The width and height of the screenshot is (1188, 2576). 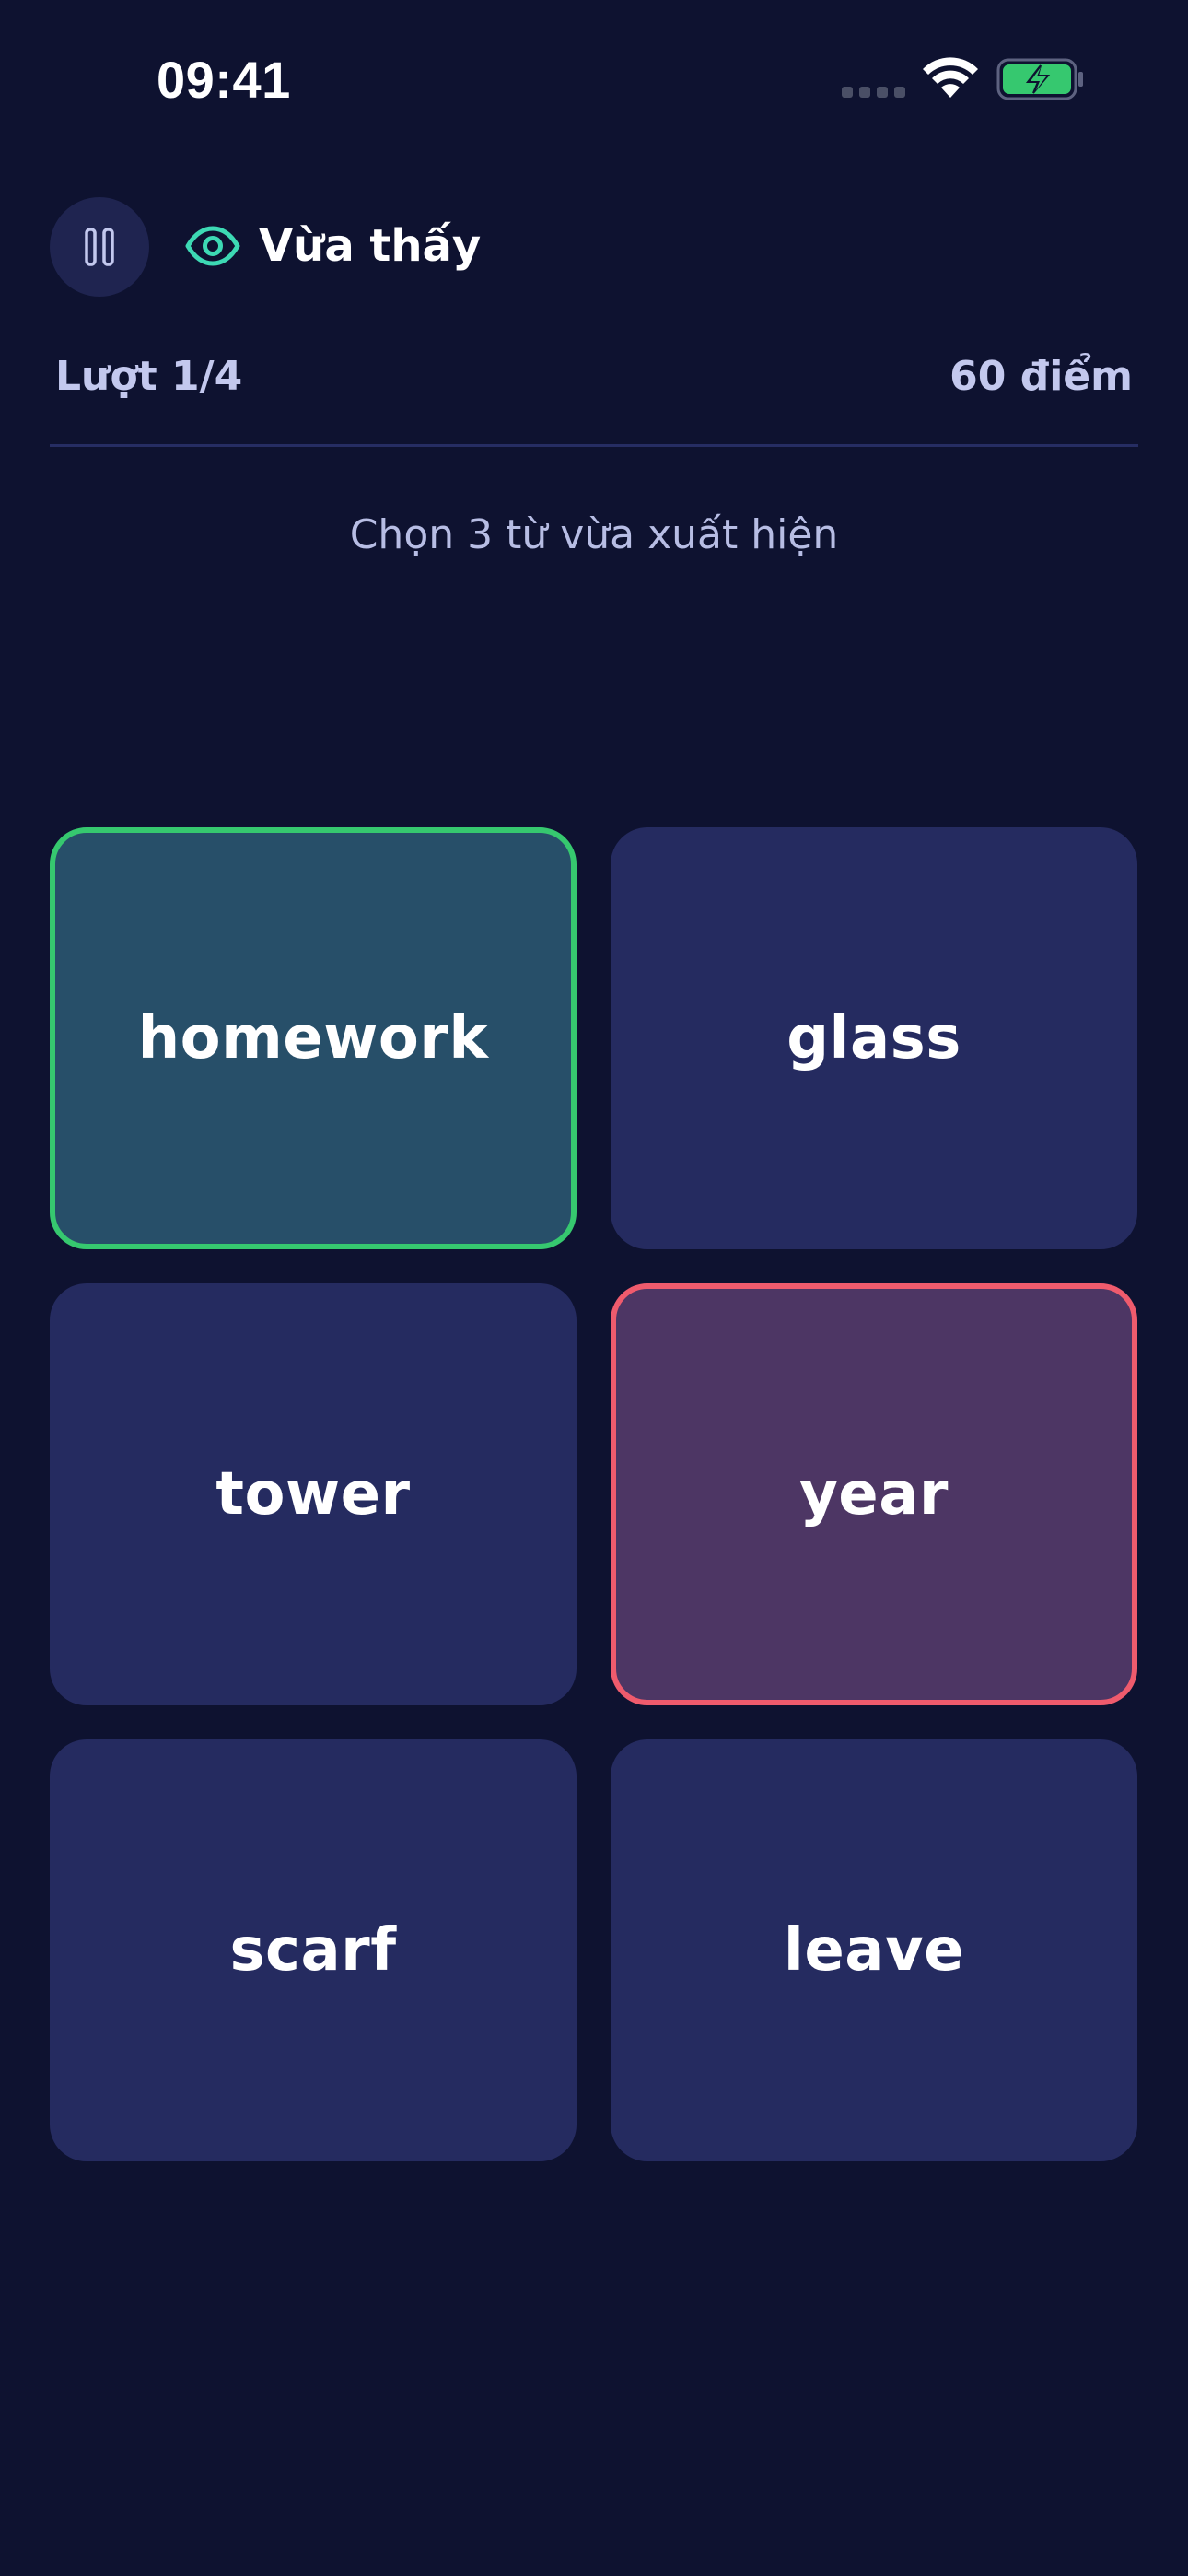 I want to click on wifi-icon, so click(x=951, y=77).